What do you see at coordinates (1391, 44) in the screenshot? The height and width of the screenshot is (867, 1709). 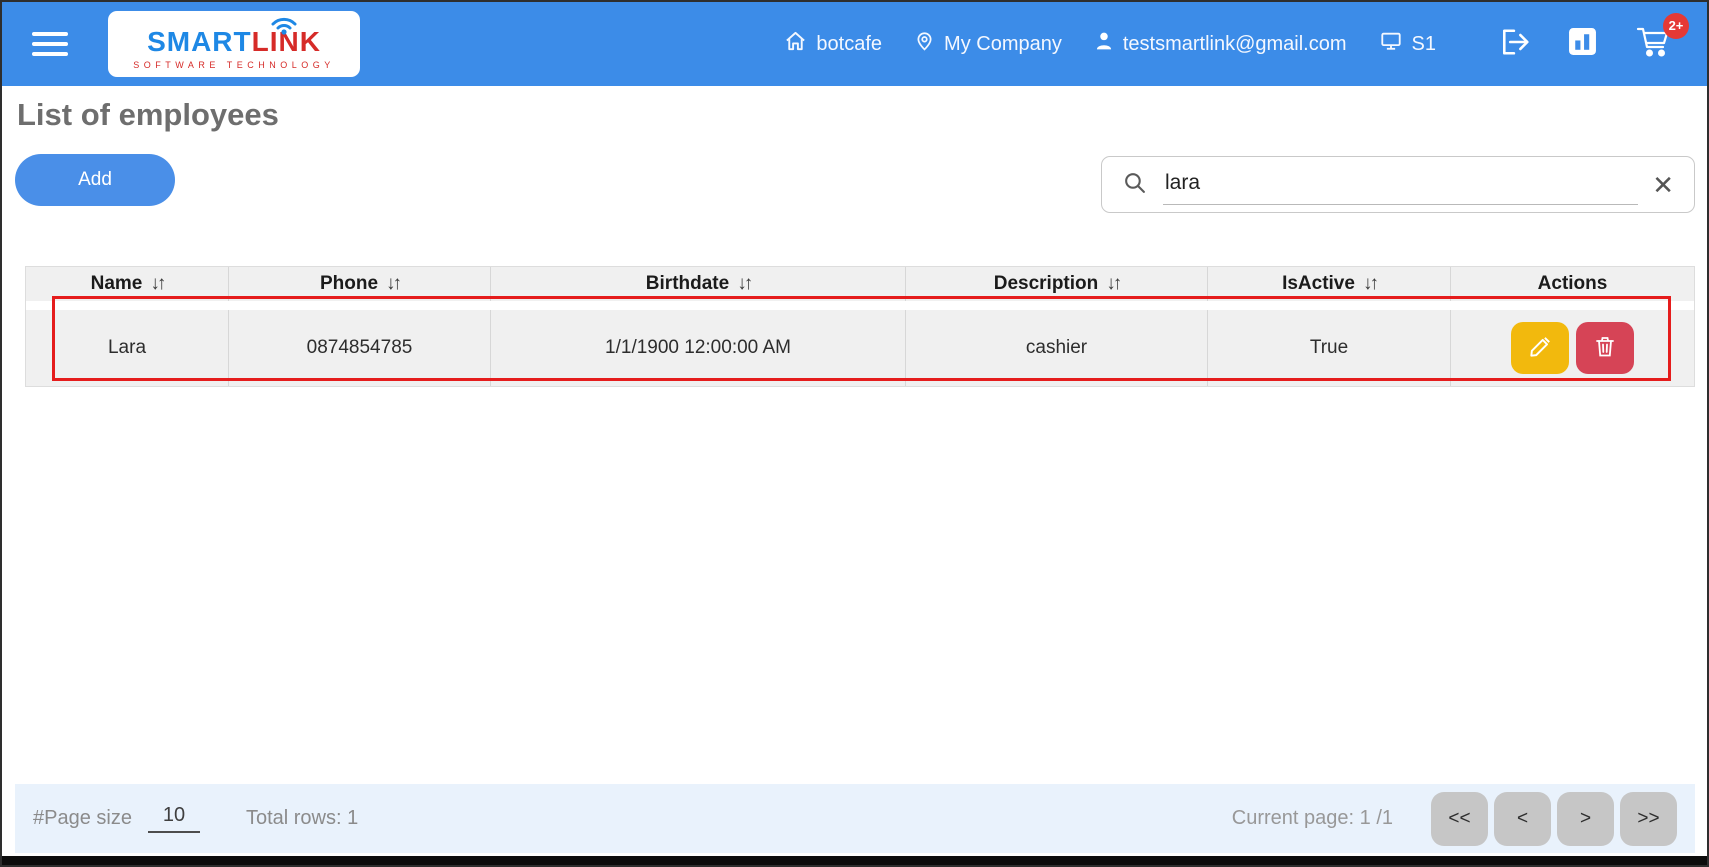 I see `monitor-icon` at bounding box center [1391, 44].